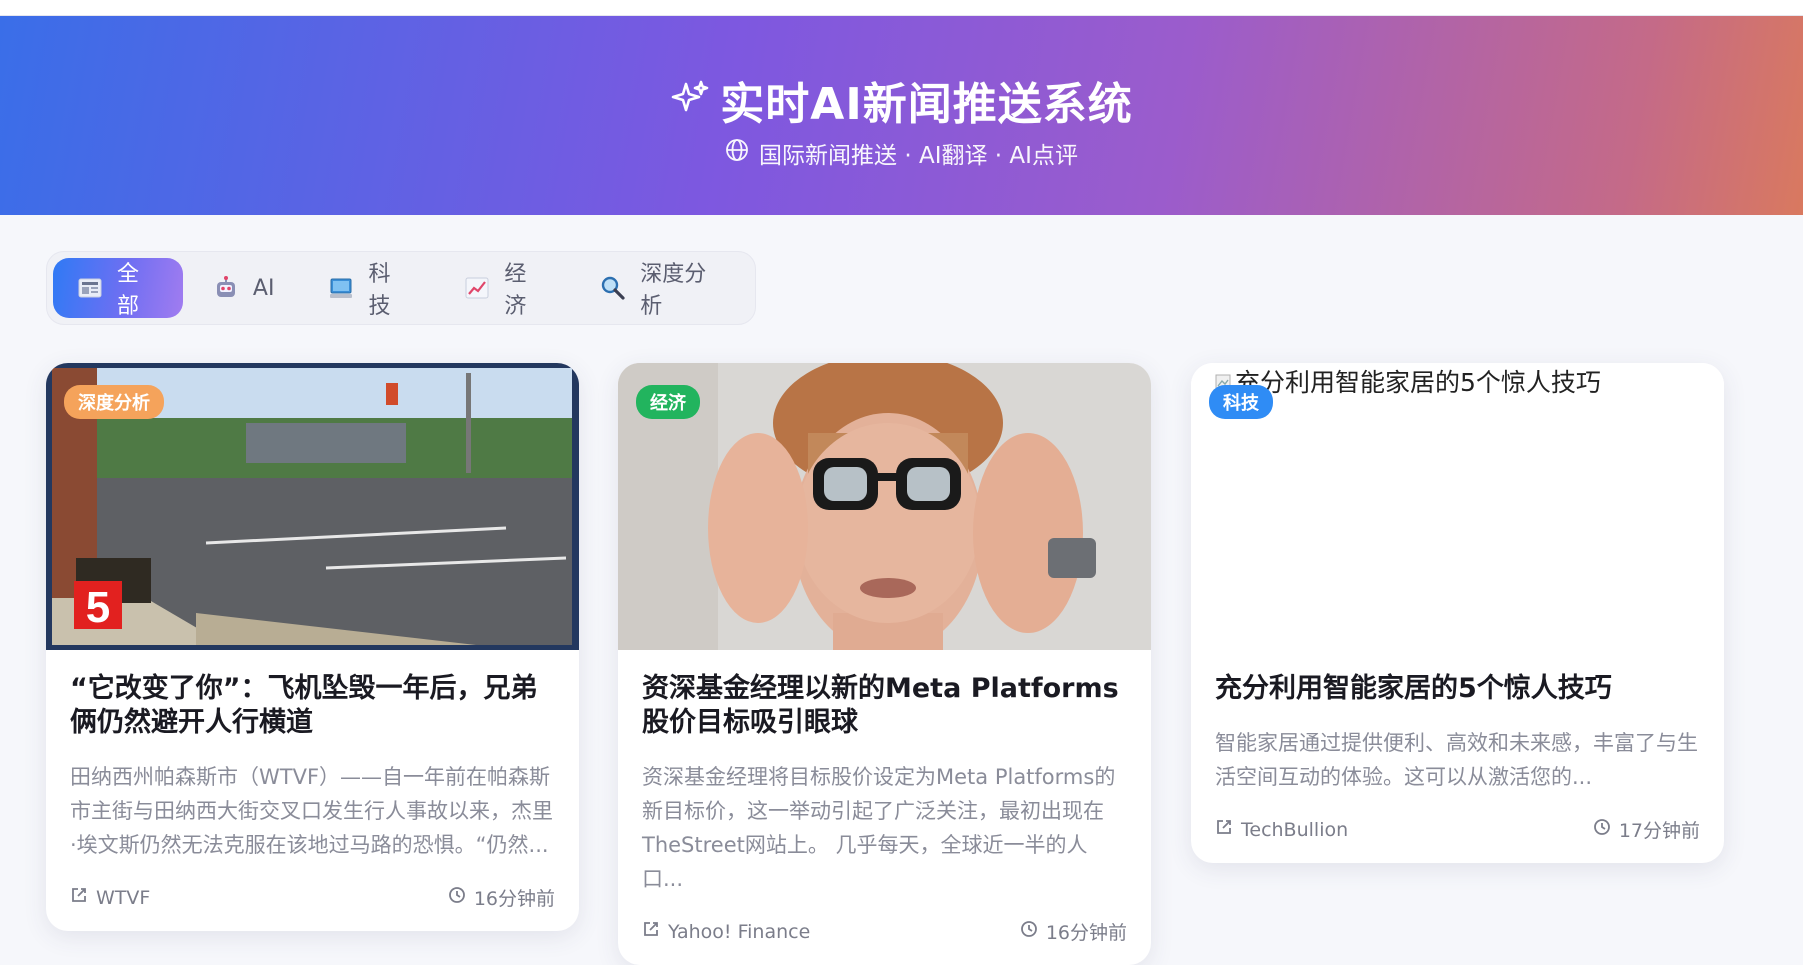 This screenshot has width=1803, height=965. Describe the element at coordinates (1418, 382) in the screenshot. I see `image-alt-label: 充分利用智能家居的5个惊人技巧` at that location.